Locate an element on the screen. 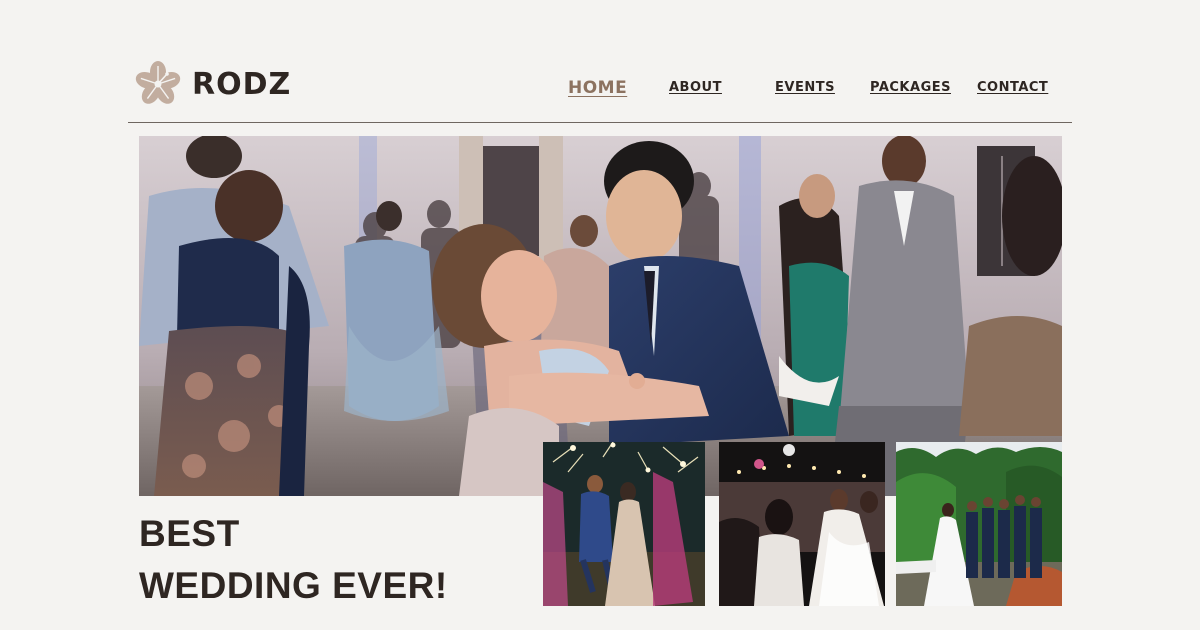  gallery-thumbnail-dance is located at coordinates (802, 524).